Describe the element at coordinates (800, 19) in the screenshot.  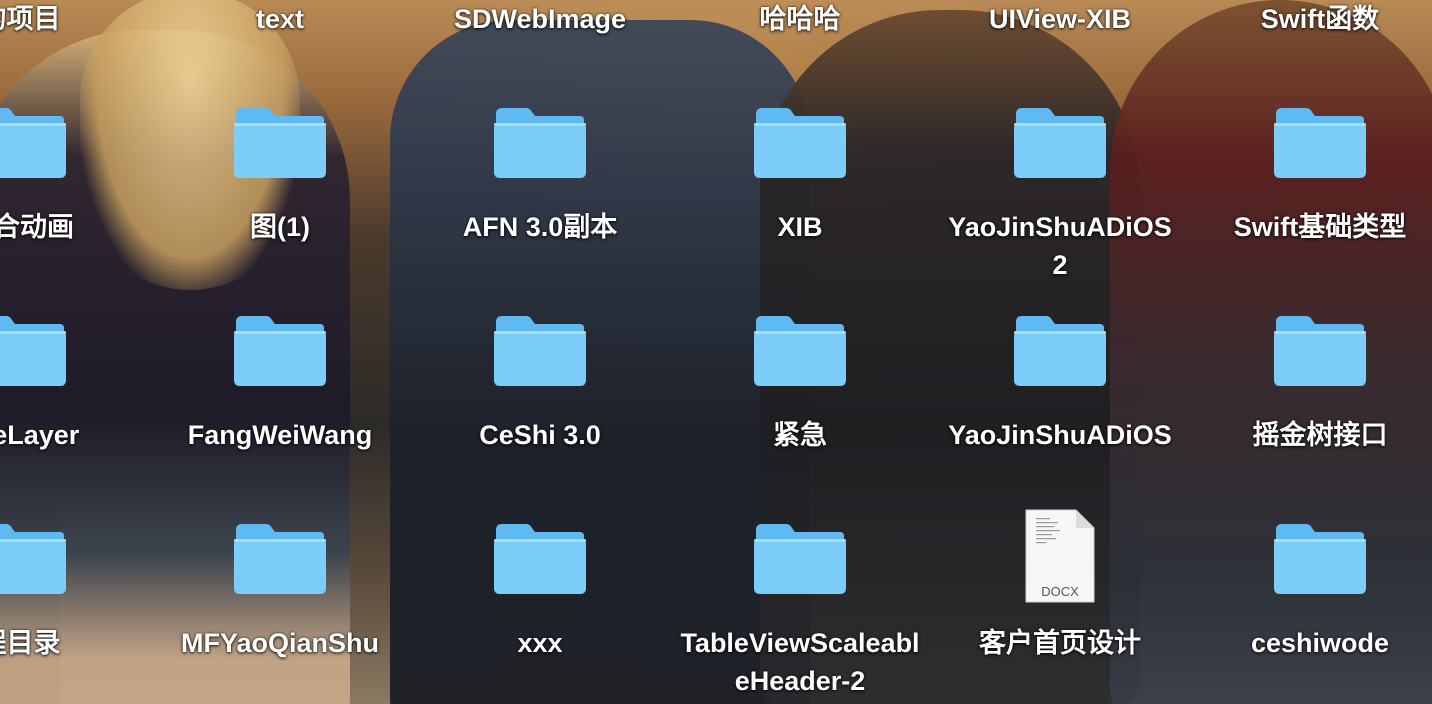
I see `desktop-item-label: 哈哈哈` at that location.